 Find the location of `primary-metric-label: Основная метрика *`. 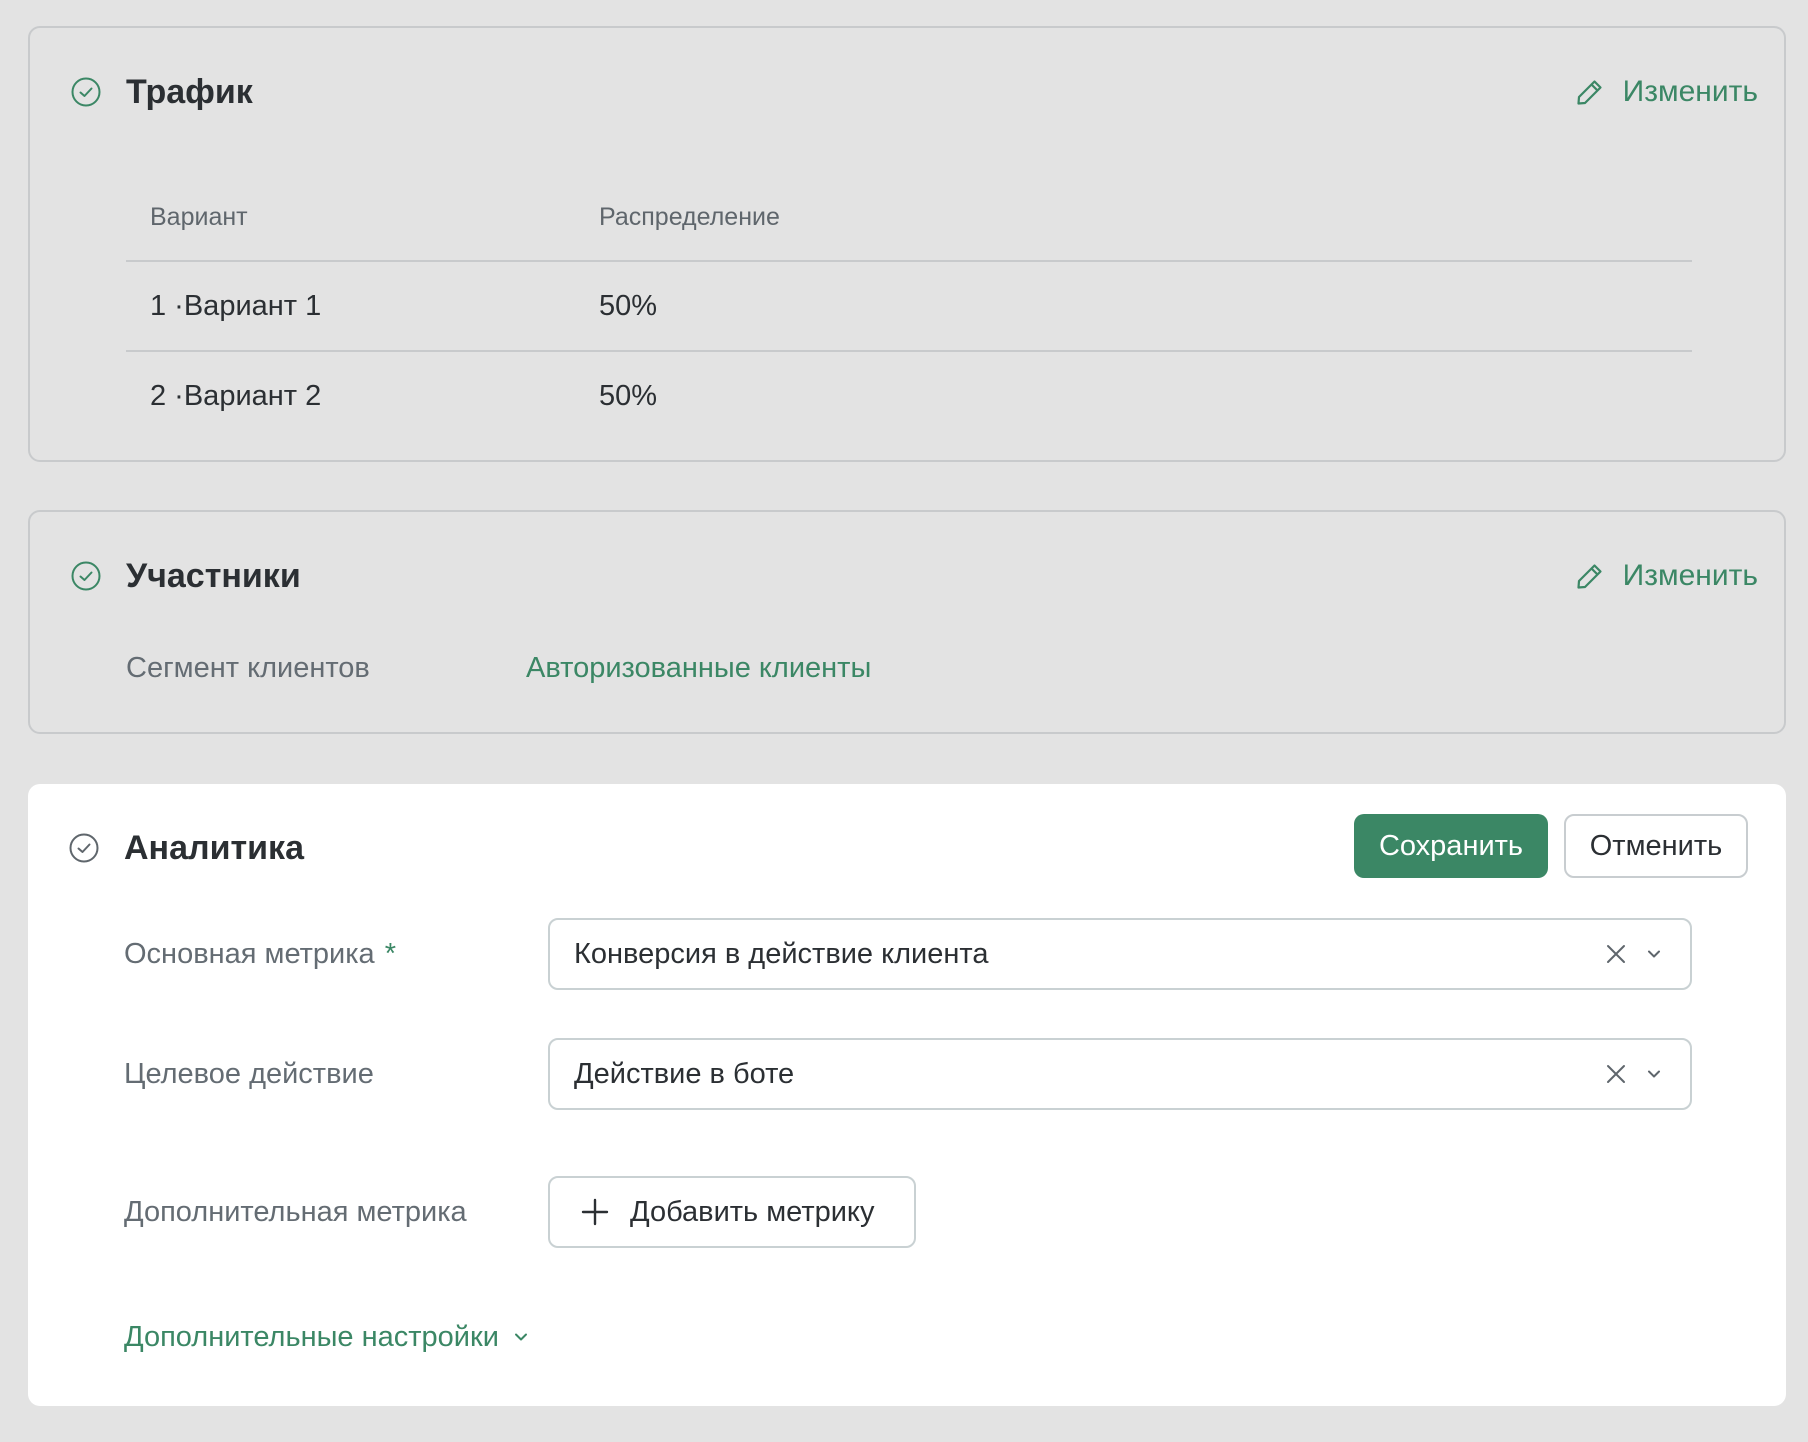

primary-metric-label: Основная метрика * is located at coordinates (336, 954).